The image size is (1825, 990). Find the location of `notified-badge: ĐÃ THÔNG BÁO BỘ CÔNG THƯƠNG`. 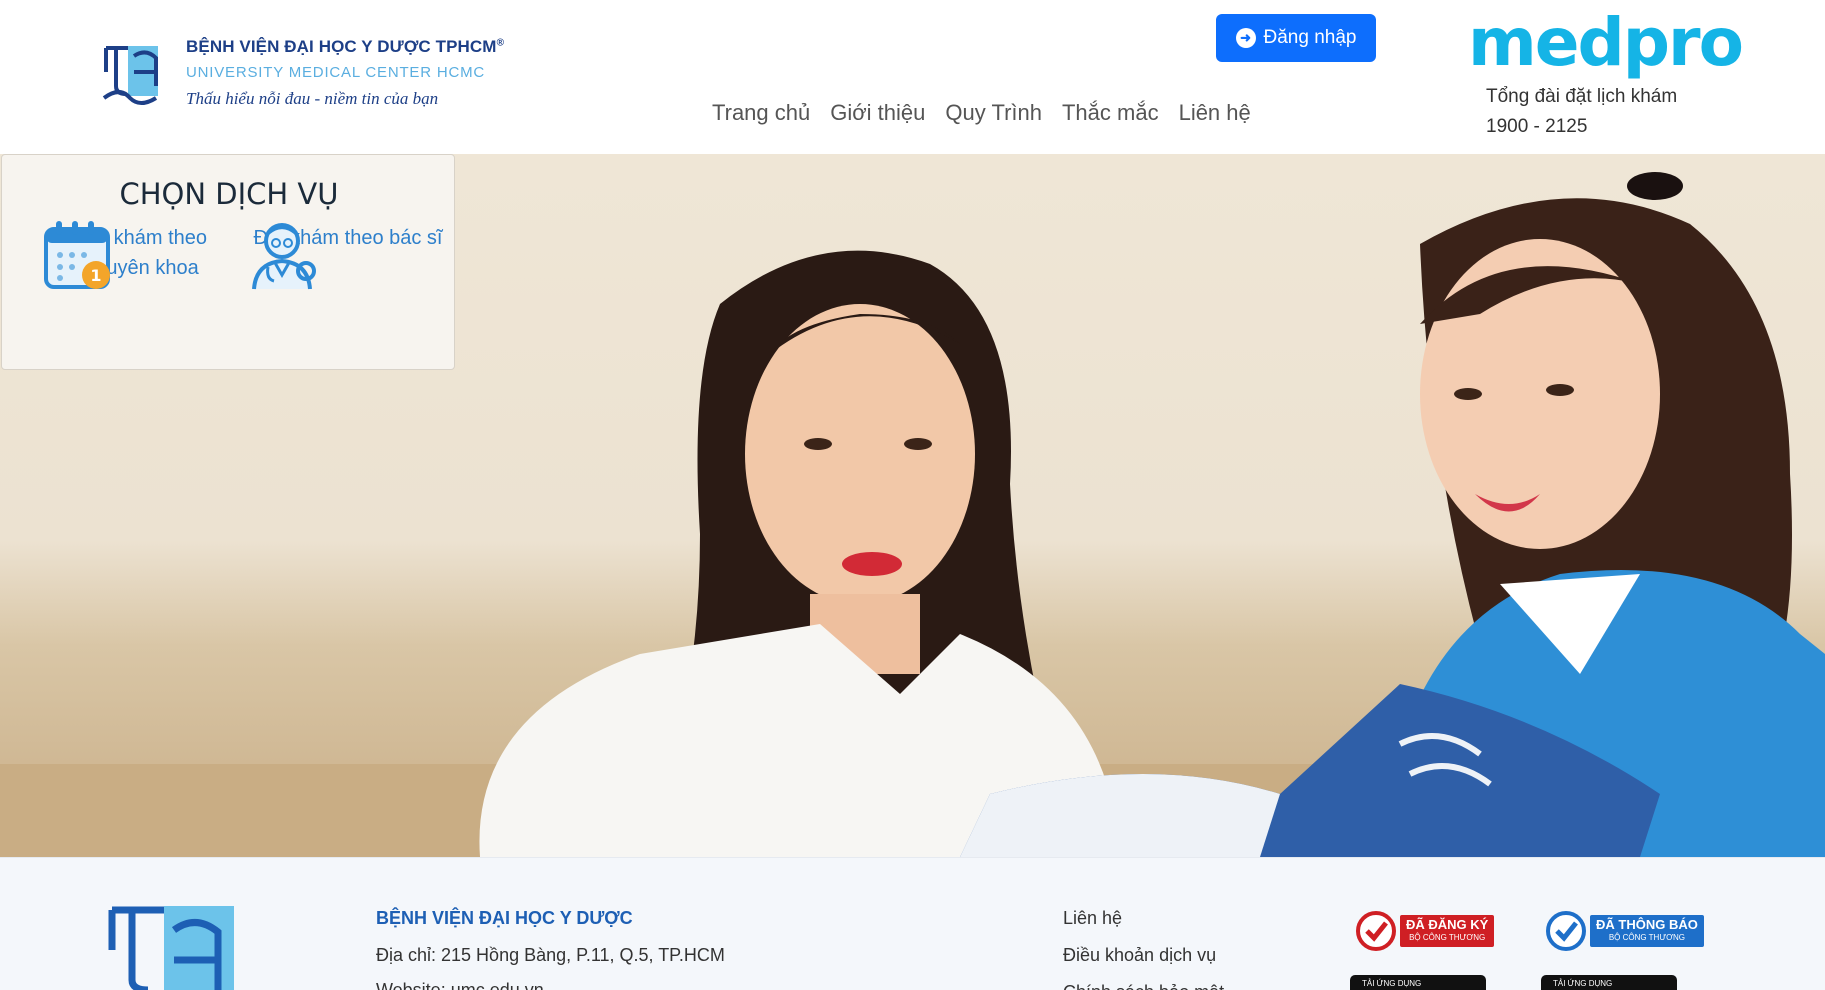

notified-badge: ĐÃ THÔNG BÁO BỘ CÔNG THƯƠNG is located at coordinates (1625, 931).